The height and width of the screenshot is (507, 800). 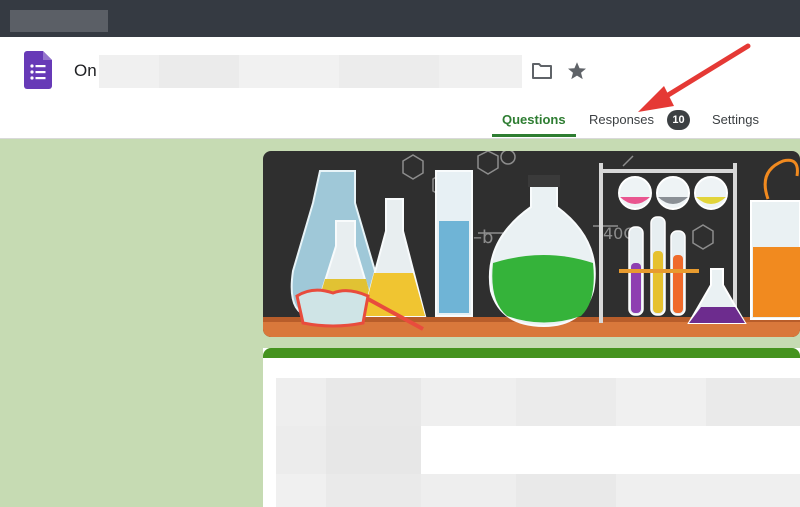 What do you see at coordinates (531, 353) in the screenshot?
I see `form-card-accent-bar` at bounding box center [531, 353].